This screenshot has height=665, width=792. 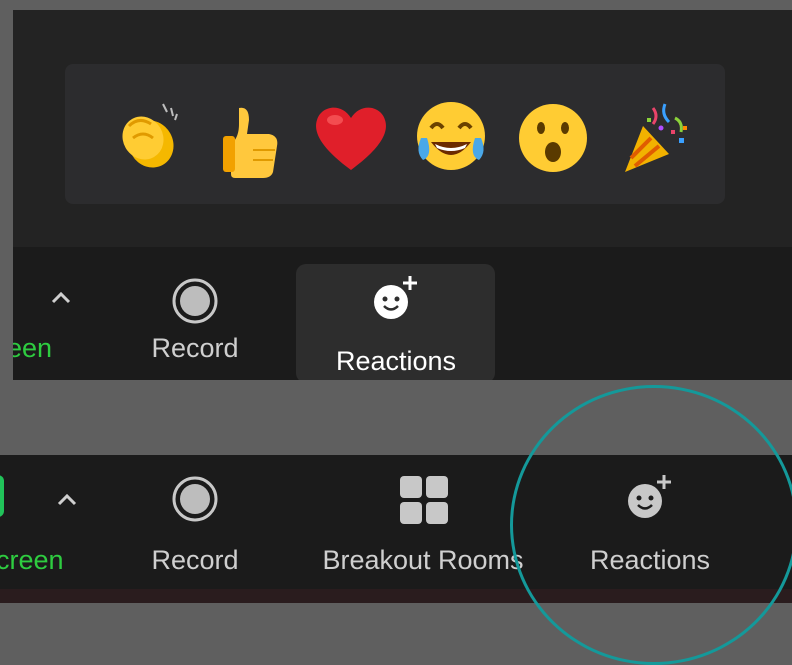 What do you see at coordinates (32, 348) in the screenshot?
I see `share-screen-label-partial: een` at bounding box center [32, 348].